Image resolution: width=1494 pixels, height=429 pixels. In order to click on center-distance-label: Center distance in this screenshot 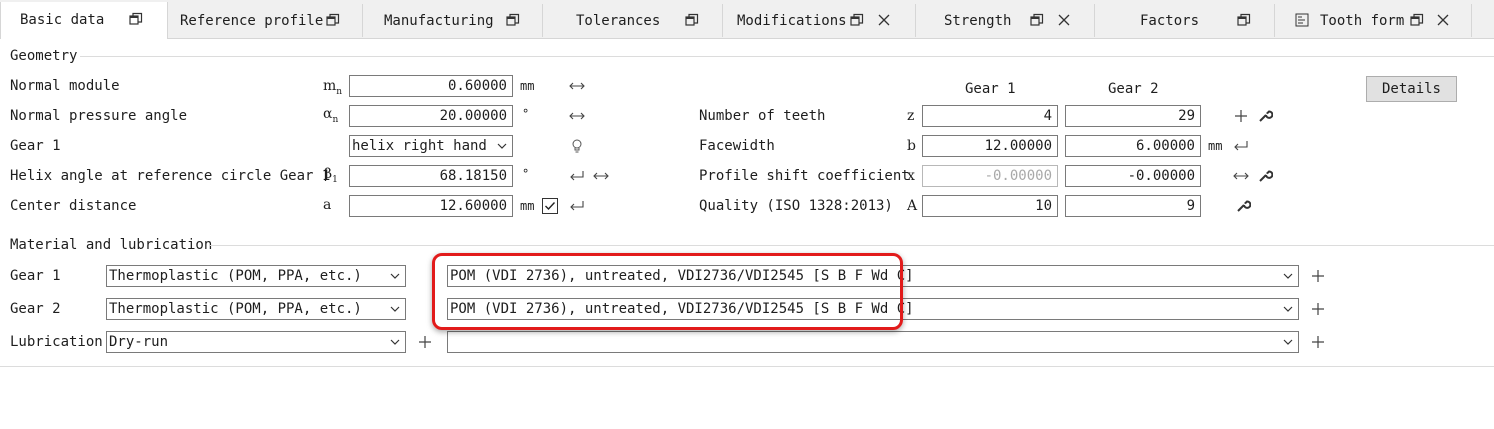, I will do `click(73, 206)`.